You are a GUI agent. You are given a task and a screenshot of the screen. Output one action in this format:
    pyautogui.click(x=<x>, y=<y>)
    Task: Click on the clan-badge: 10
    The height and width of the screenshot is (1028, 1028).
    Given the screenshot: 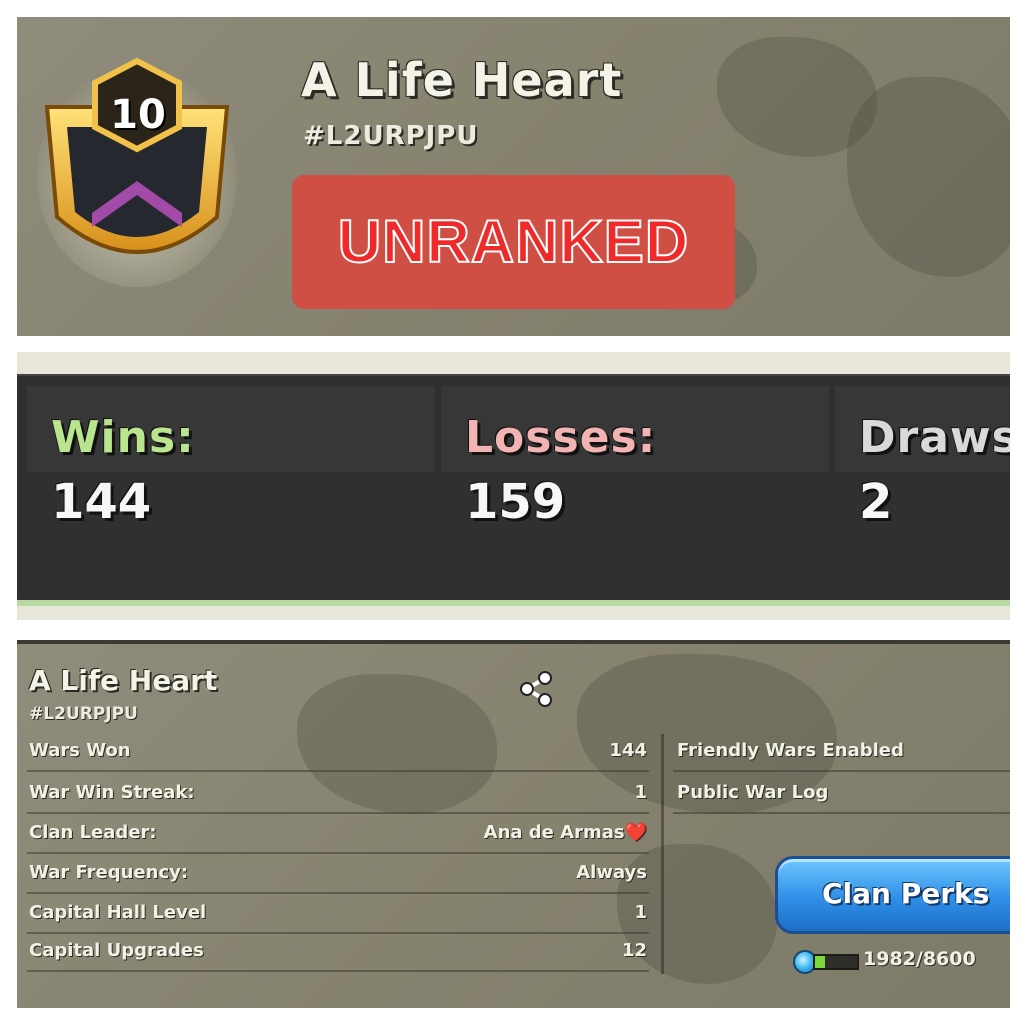 What is the action you would take?
    pyautogui.click(x=137, y=167)
    